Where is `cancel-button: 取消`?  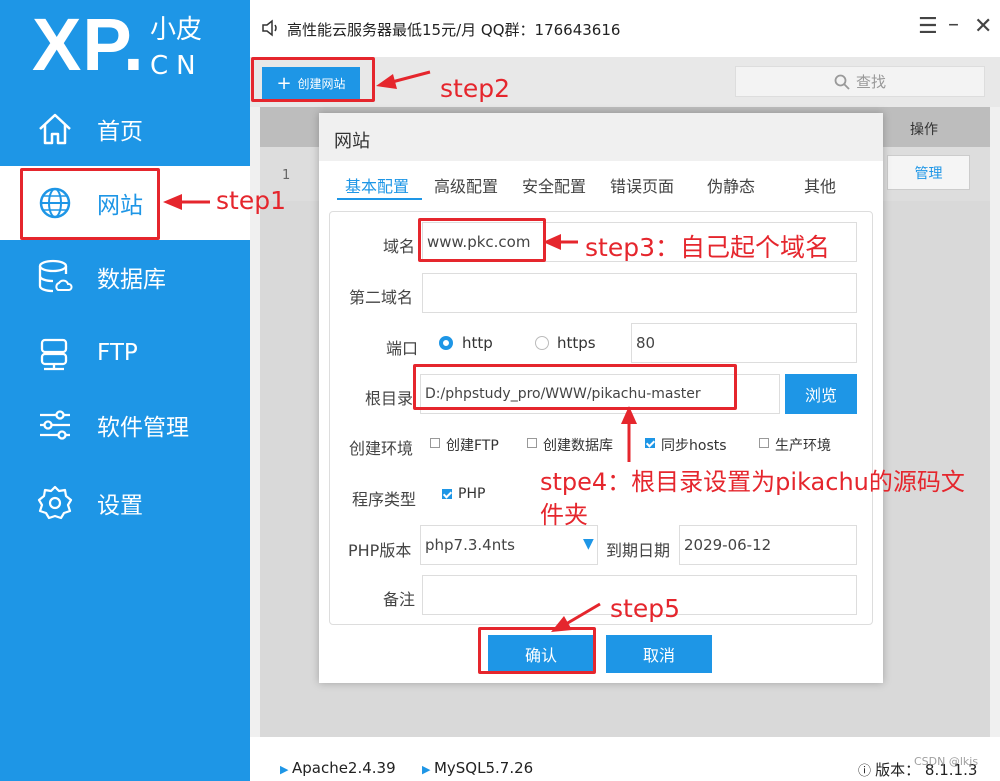
cancel-button: 取消 is located at coordinates (659, 654).